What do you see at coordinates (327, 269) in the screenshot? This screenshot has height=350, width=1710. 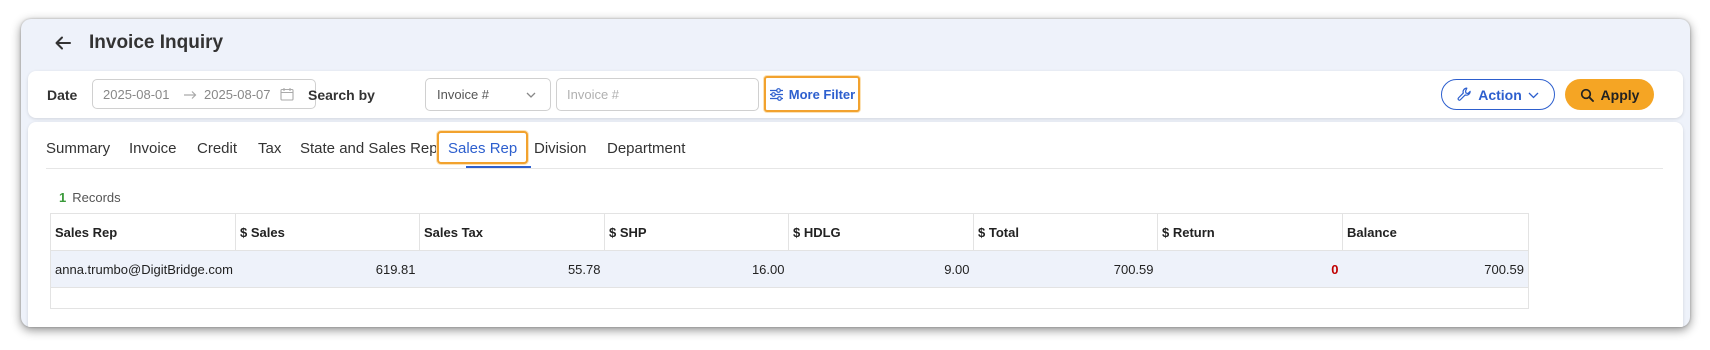 I see `cell-sales: 619.81` at bounding box center [327, 269].